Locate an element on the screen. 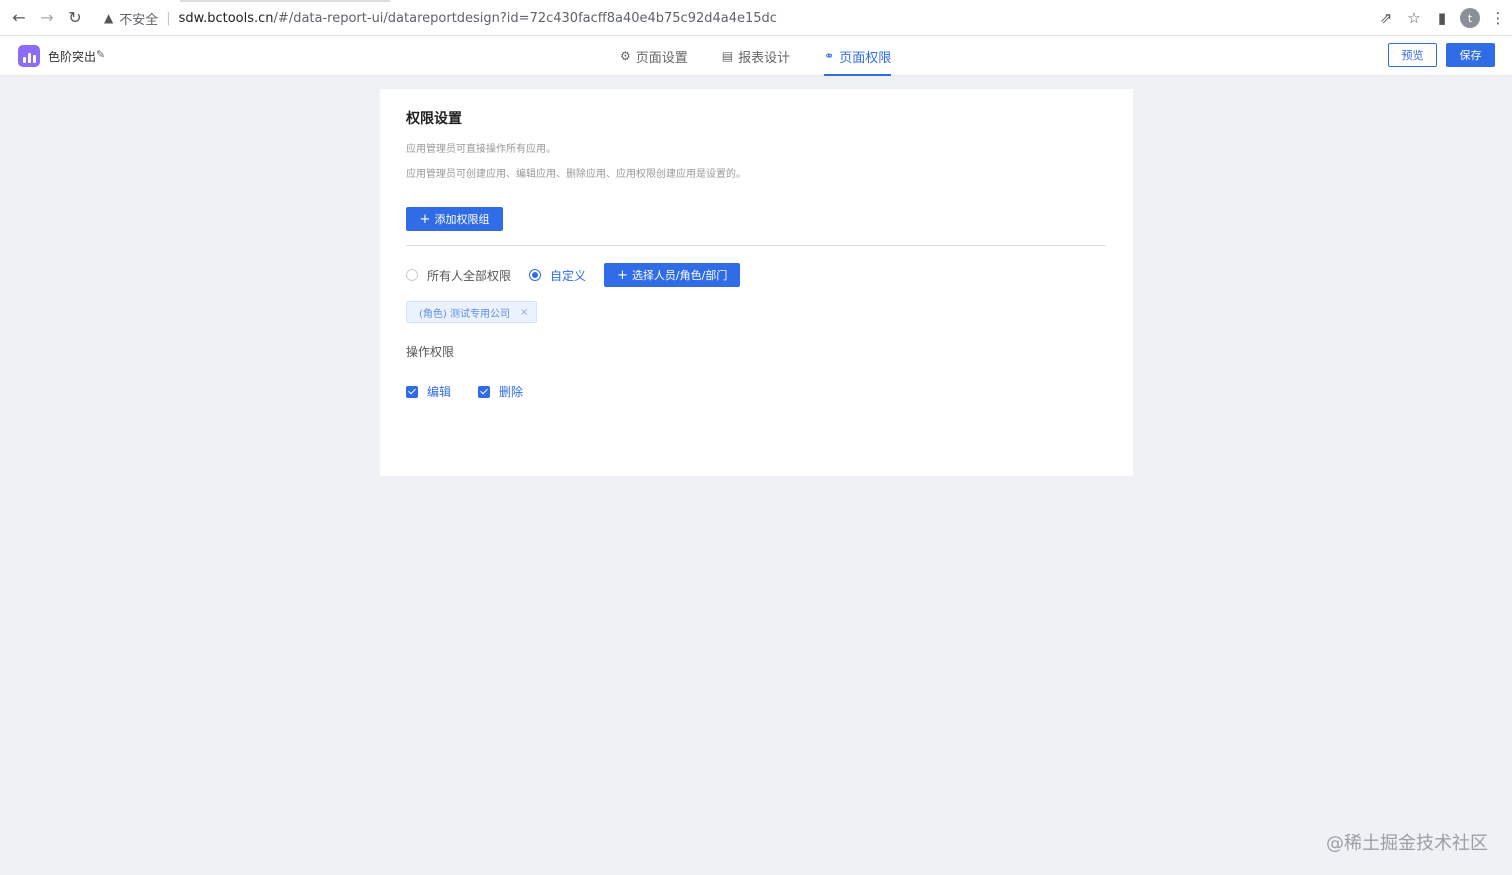 This screenshot has height=875, width=1512. gear-icon: ⚙ is located at coordinates (625, 56).